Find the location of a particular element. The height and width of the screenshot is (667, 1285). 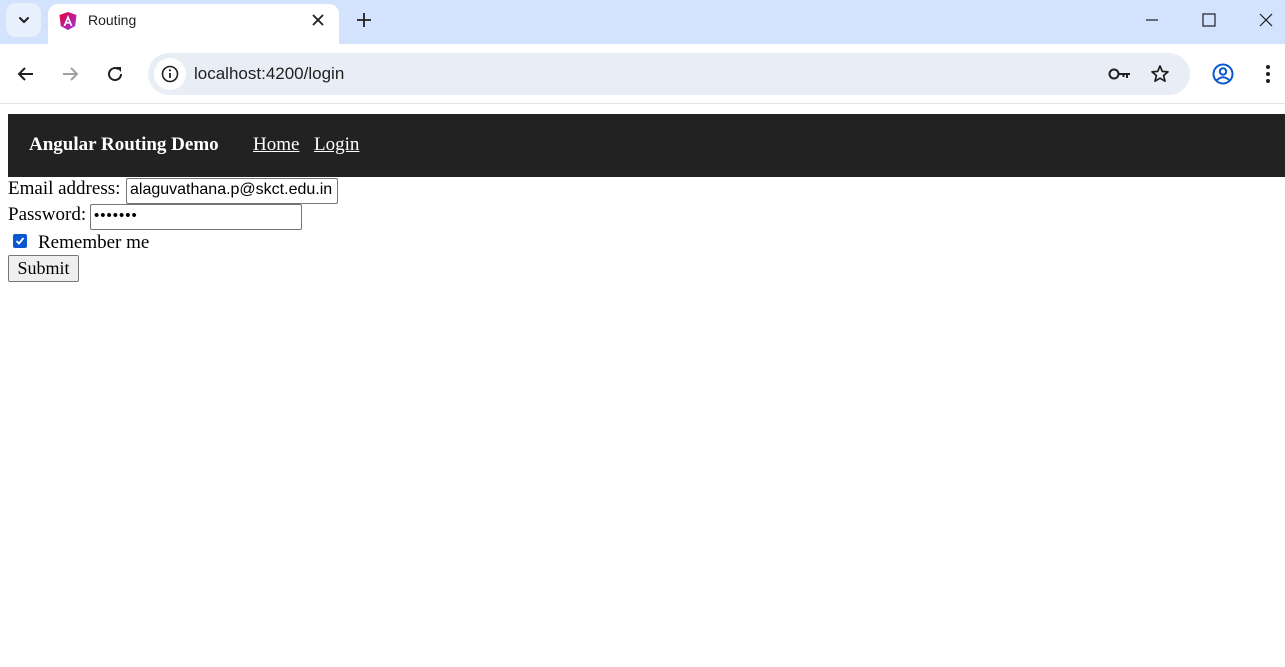

bookmark-button is located at coordinates (1160, 74).